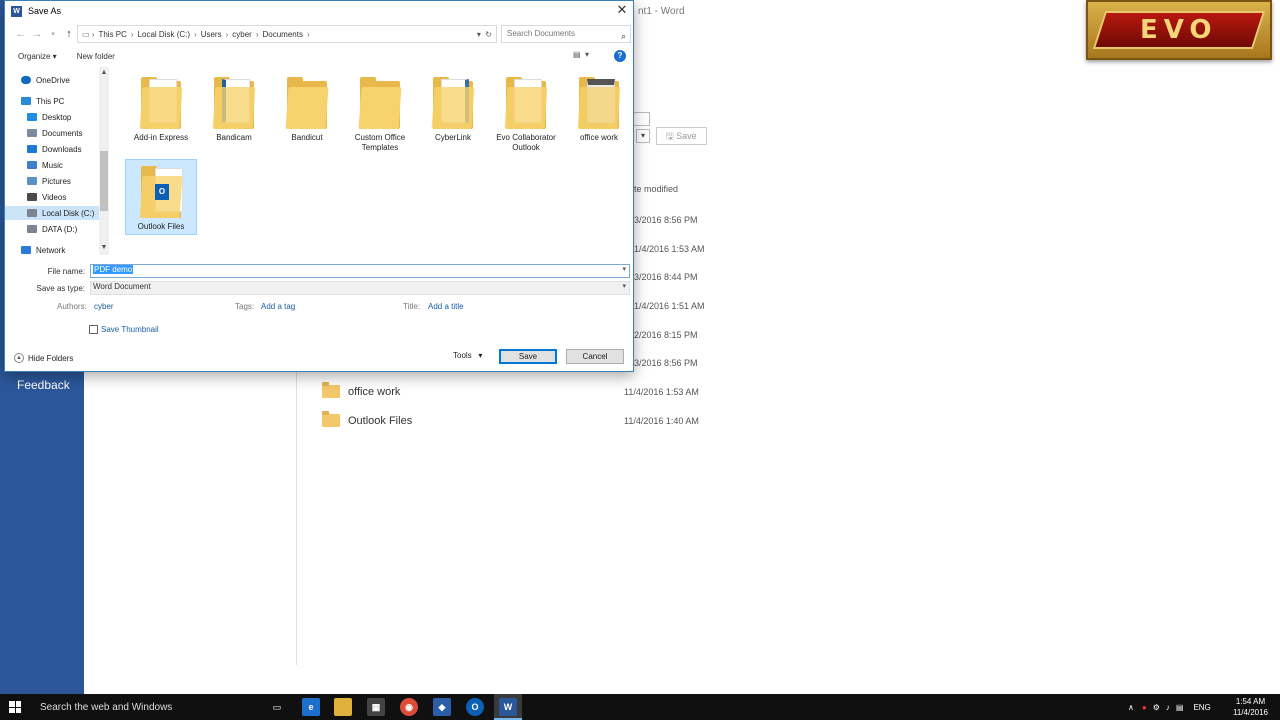 Image resolution: width=1280 pixels, height=720 pixels. Describe the element at coordinates (53, 34) in the screenshot. I see `recent-dropdown-icon: ▾` at that location.